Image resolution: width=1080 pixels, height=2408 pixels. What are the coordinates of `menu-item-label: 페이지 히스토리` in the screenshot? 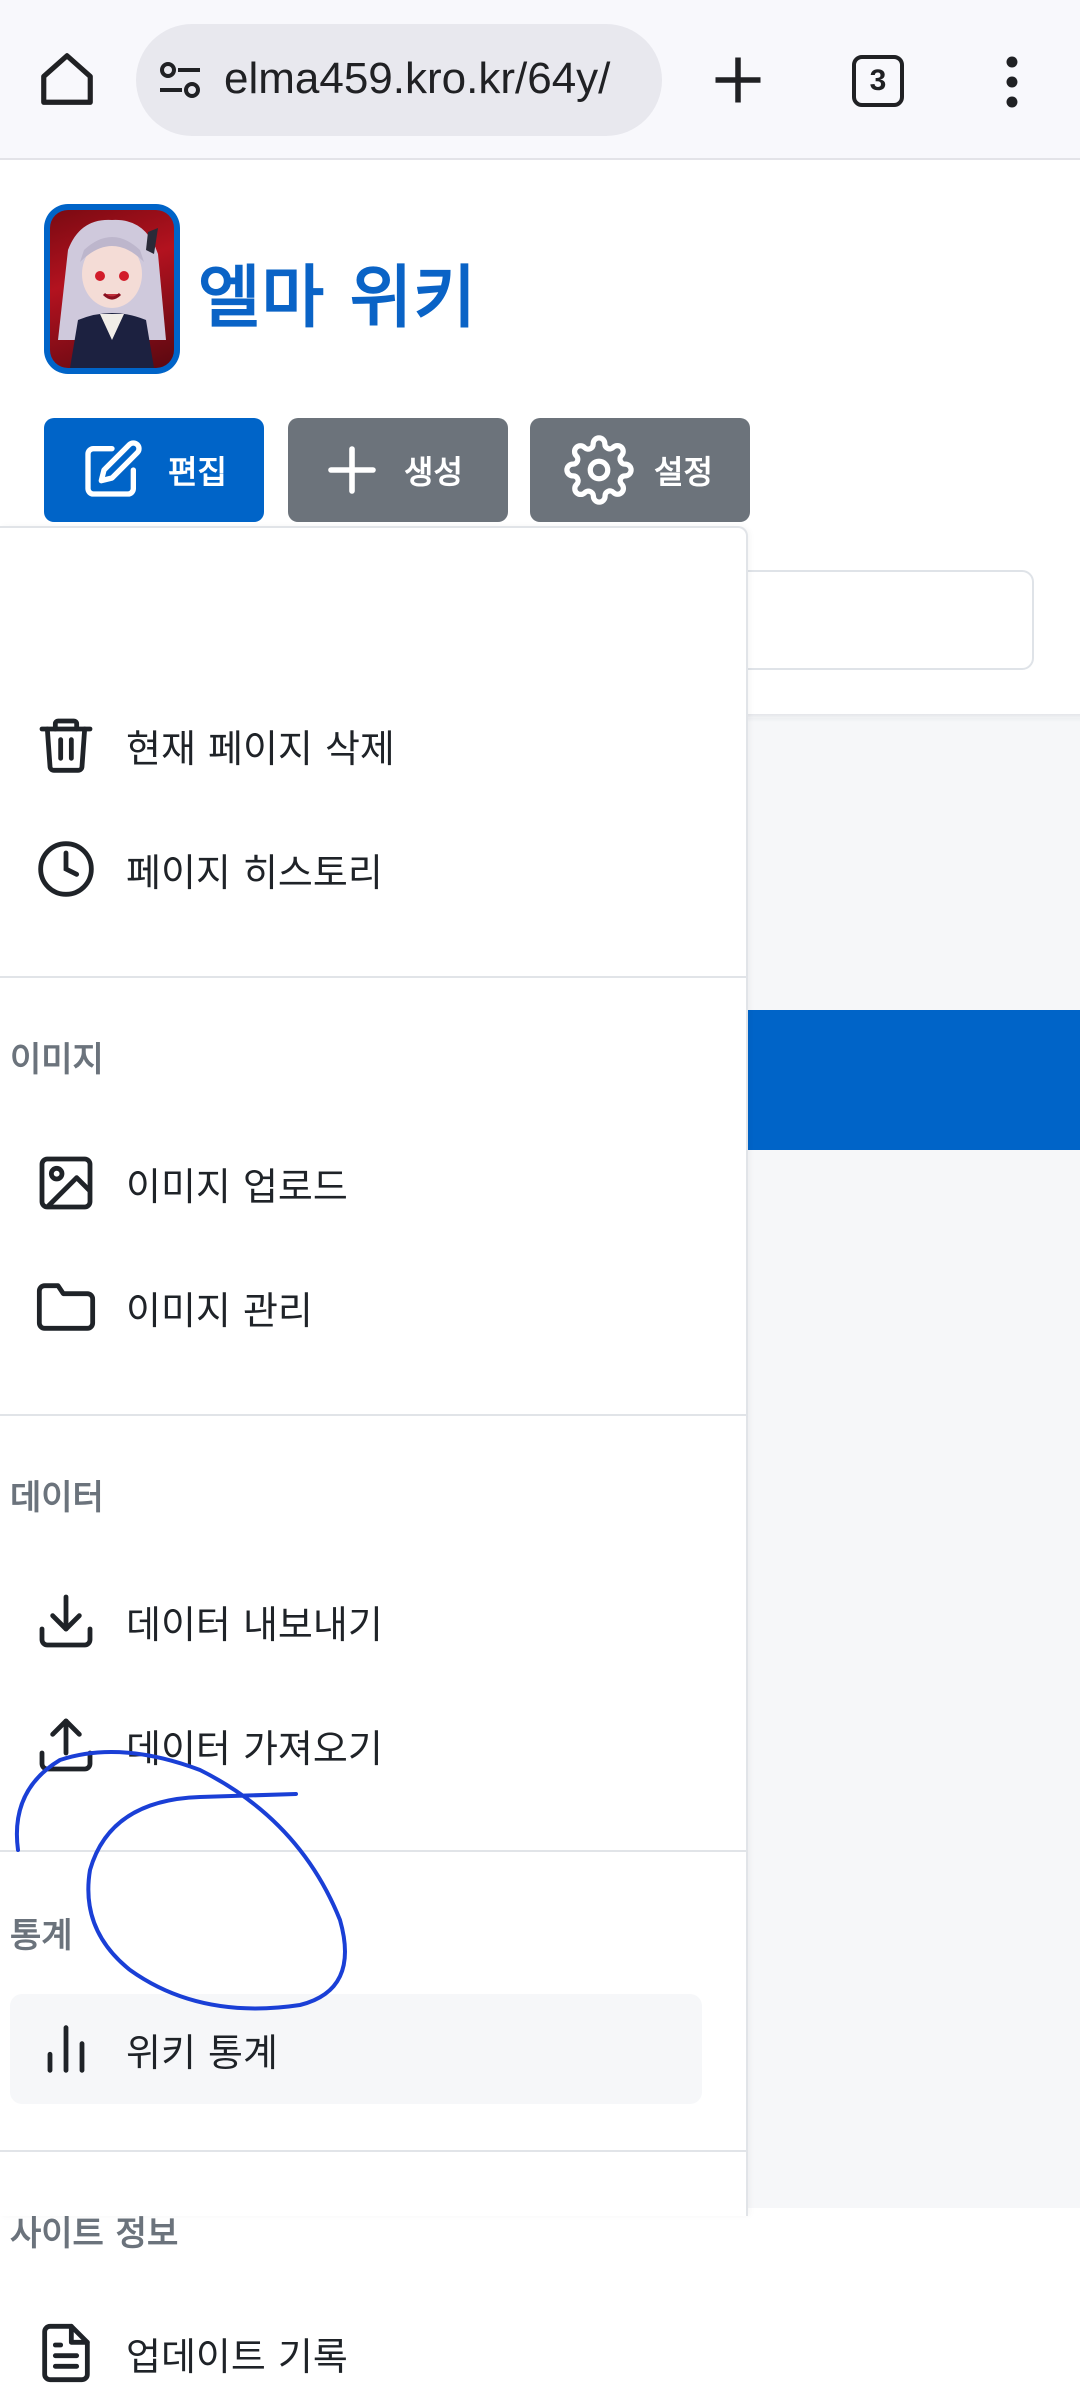 It's located at (254, 872).